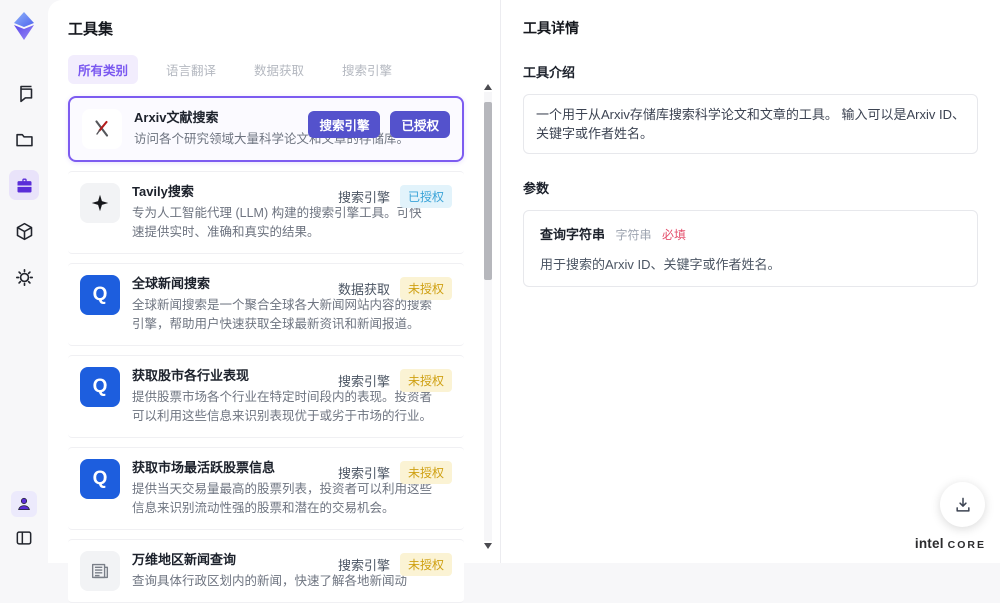 The width and height of the screenshot is (1000, 603). I want to click on params-heading: 参数, so click(536, 188).